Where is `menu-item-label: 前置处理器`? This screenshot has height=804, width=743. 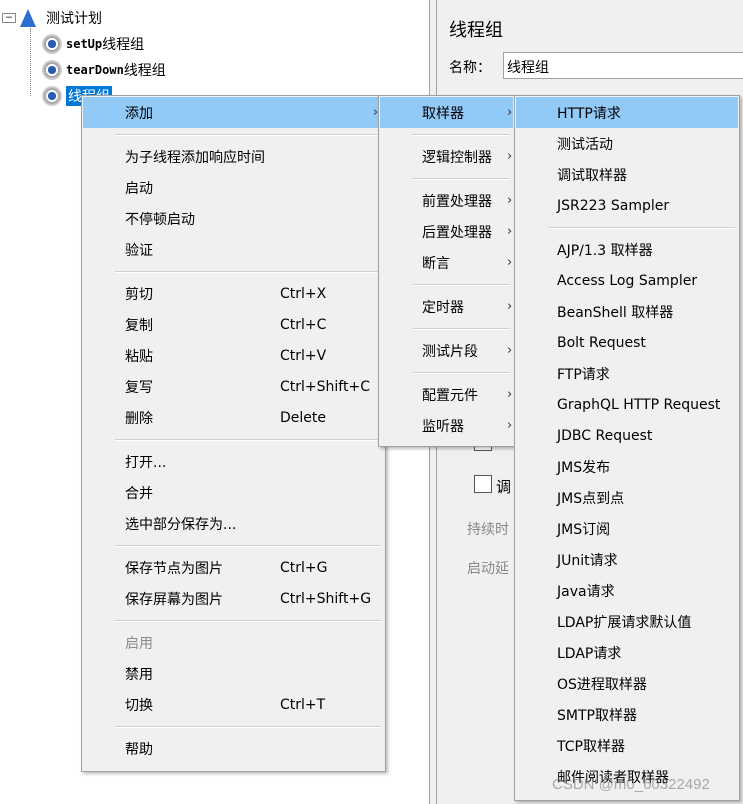
menu-item-label: 前置处理器 is located at coordinates (457, 201).